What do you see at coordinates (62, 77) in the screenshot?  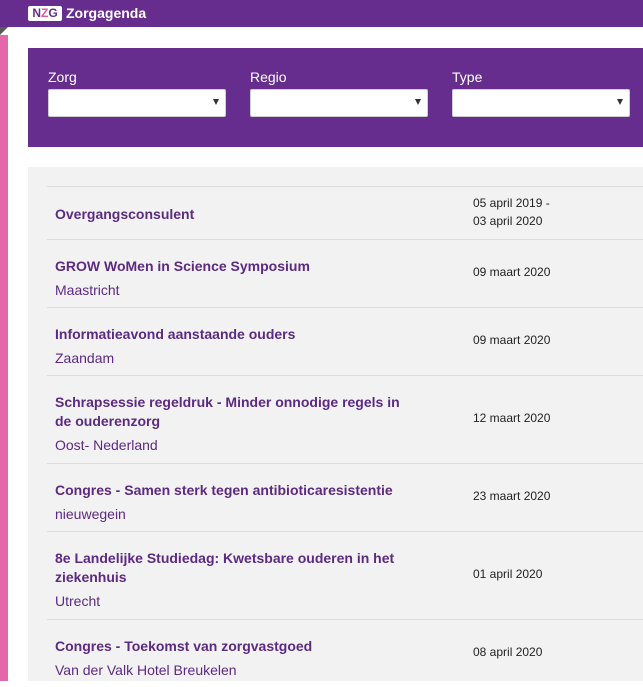 I see `filter-zorg-label: Zorg` at bounding box center [62, 77].